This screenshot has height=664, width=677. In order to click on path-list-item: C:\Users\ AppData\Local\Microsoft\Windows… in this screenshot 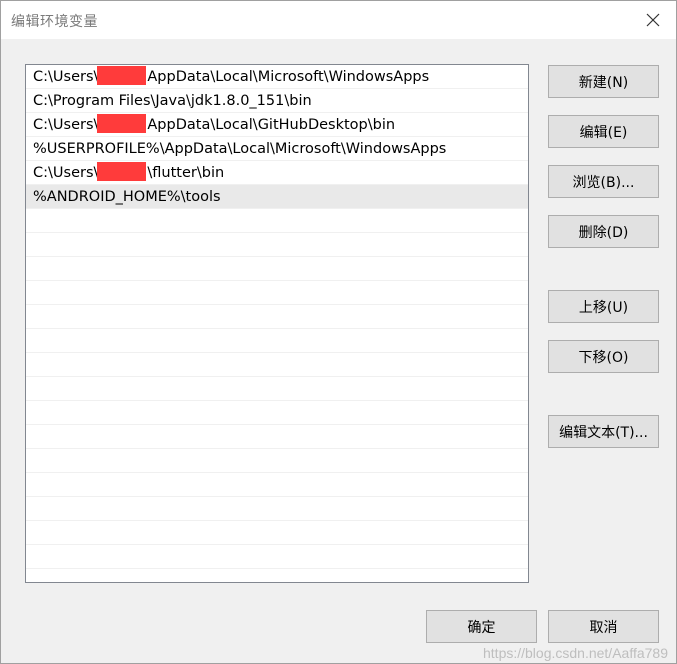, I will do `click(277, 77)`.